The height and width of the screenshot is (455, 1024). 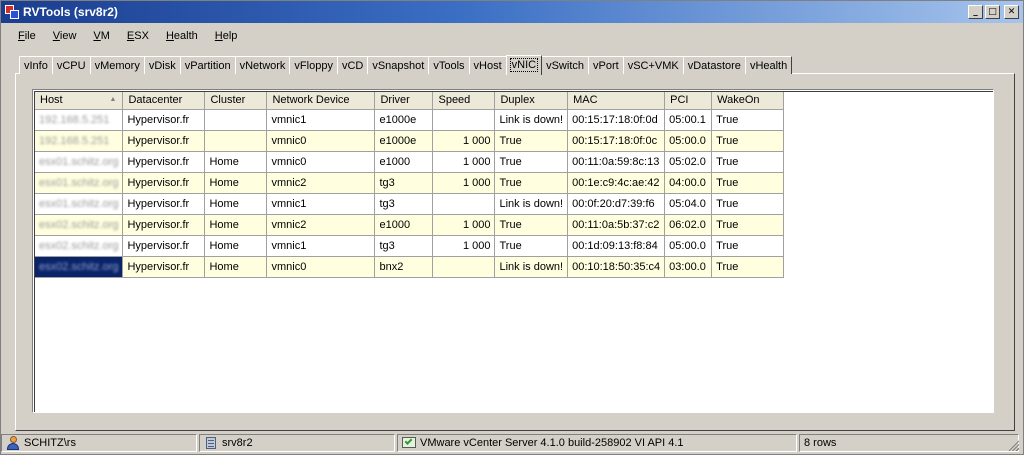 What do you see at coordinates (714, 65) in the screenshot?
I see `tab-vdatastore: vDatastore` at bounding box center [714, 65].